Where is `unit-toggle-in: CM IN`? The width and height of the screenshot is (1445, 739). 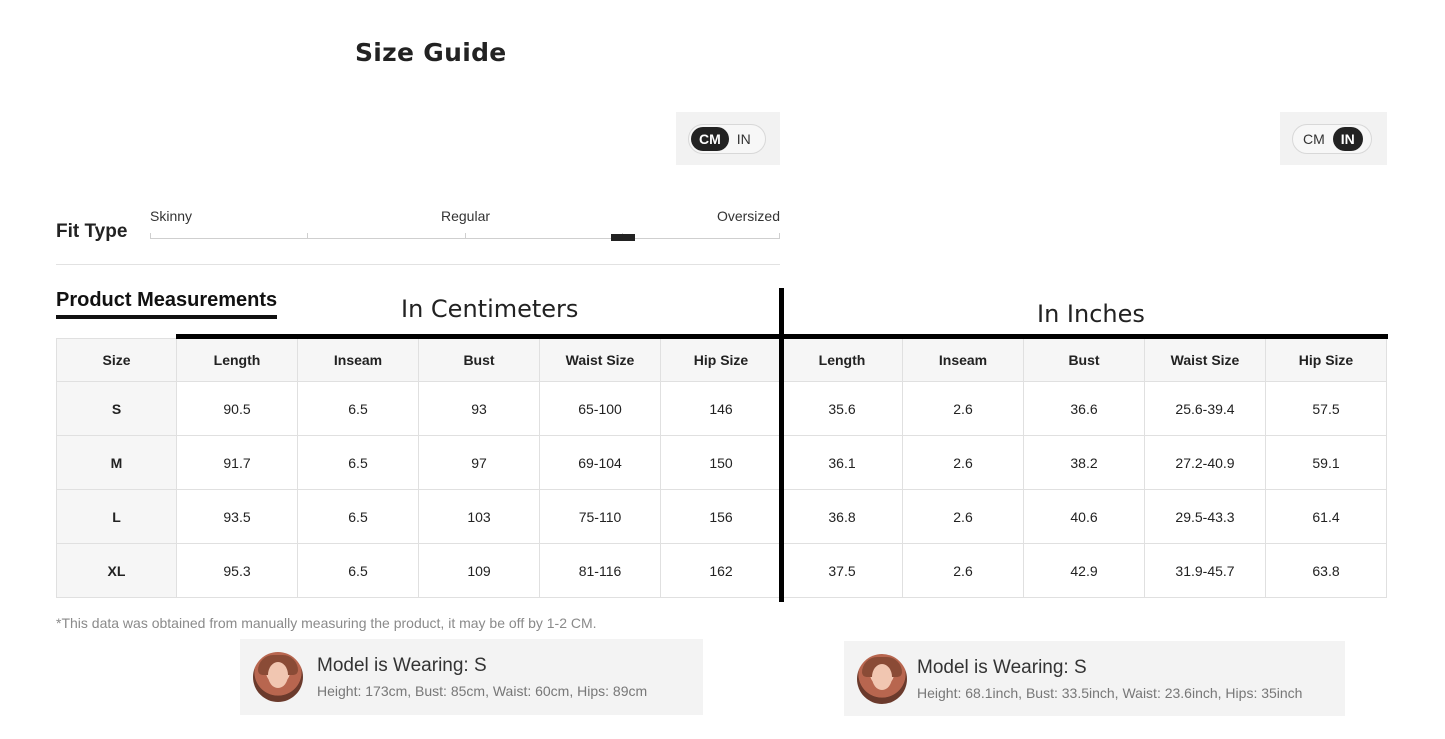 unit-toggle-in: CM IN is located at coordinates (1332, 139).